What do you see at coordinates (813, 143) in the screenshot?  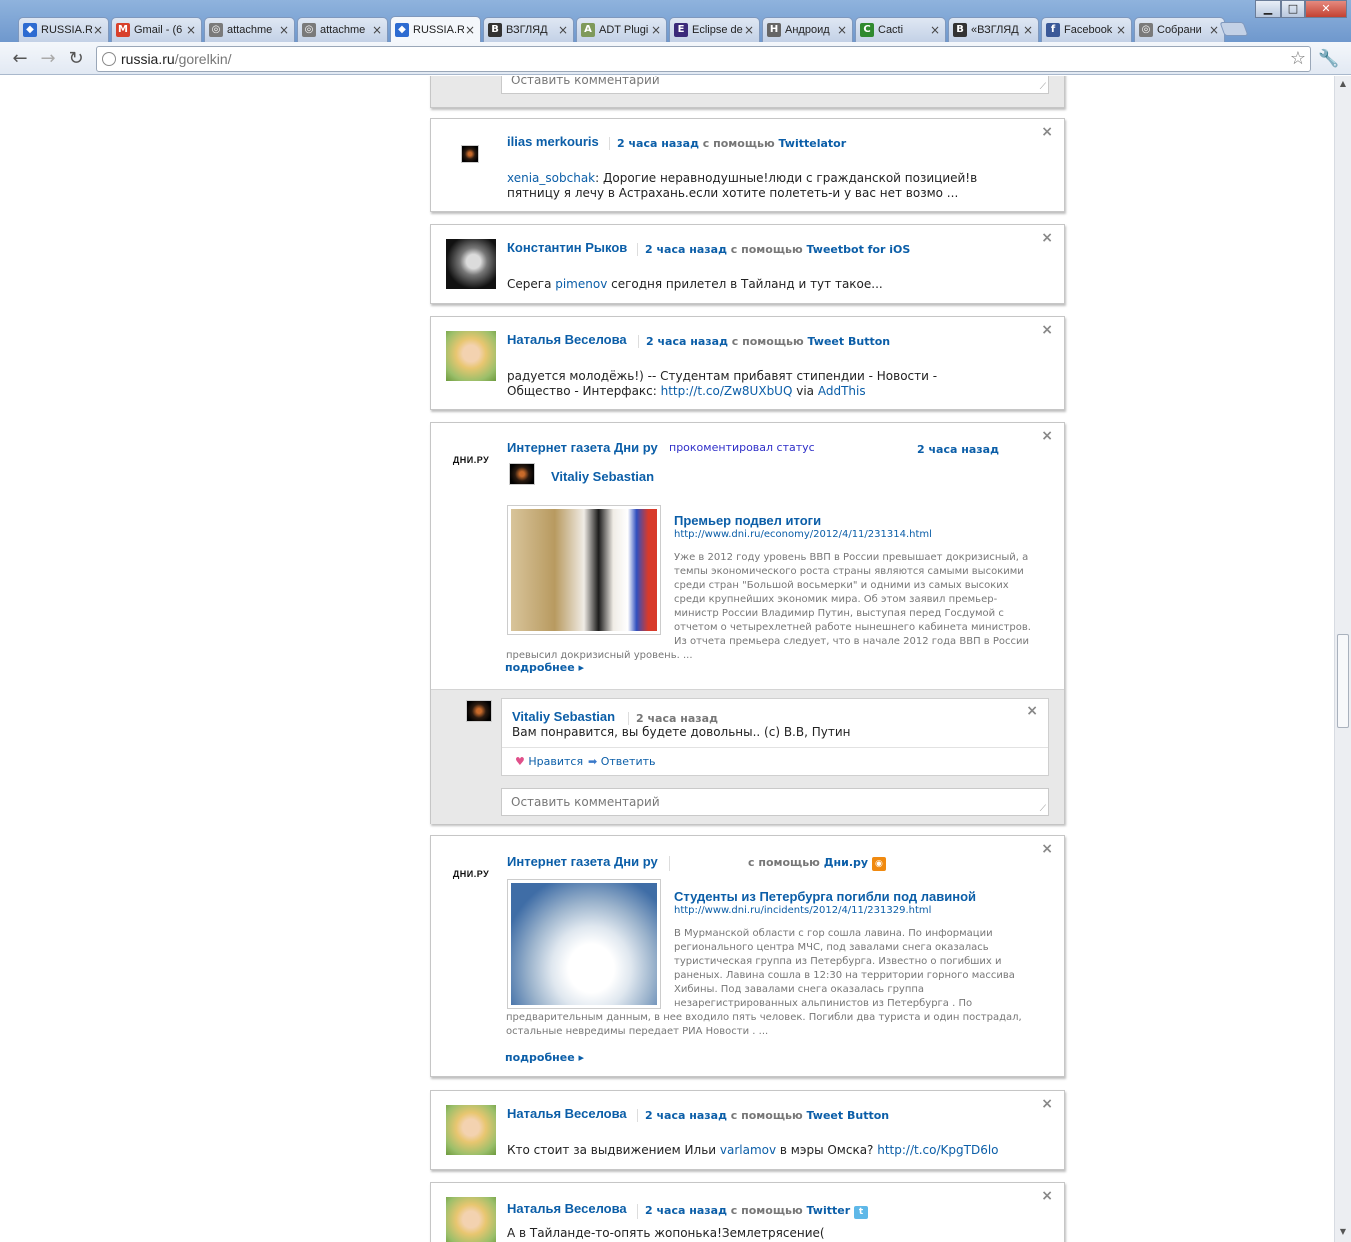 I see `post-source: Twittelator` at bounding box center [813, 143].